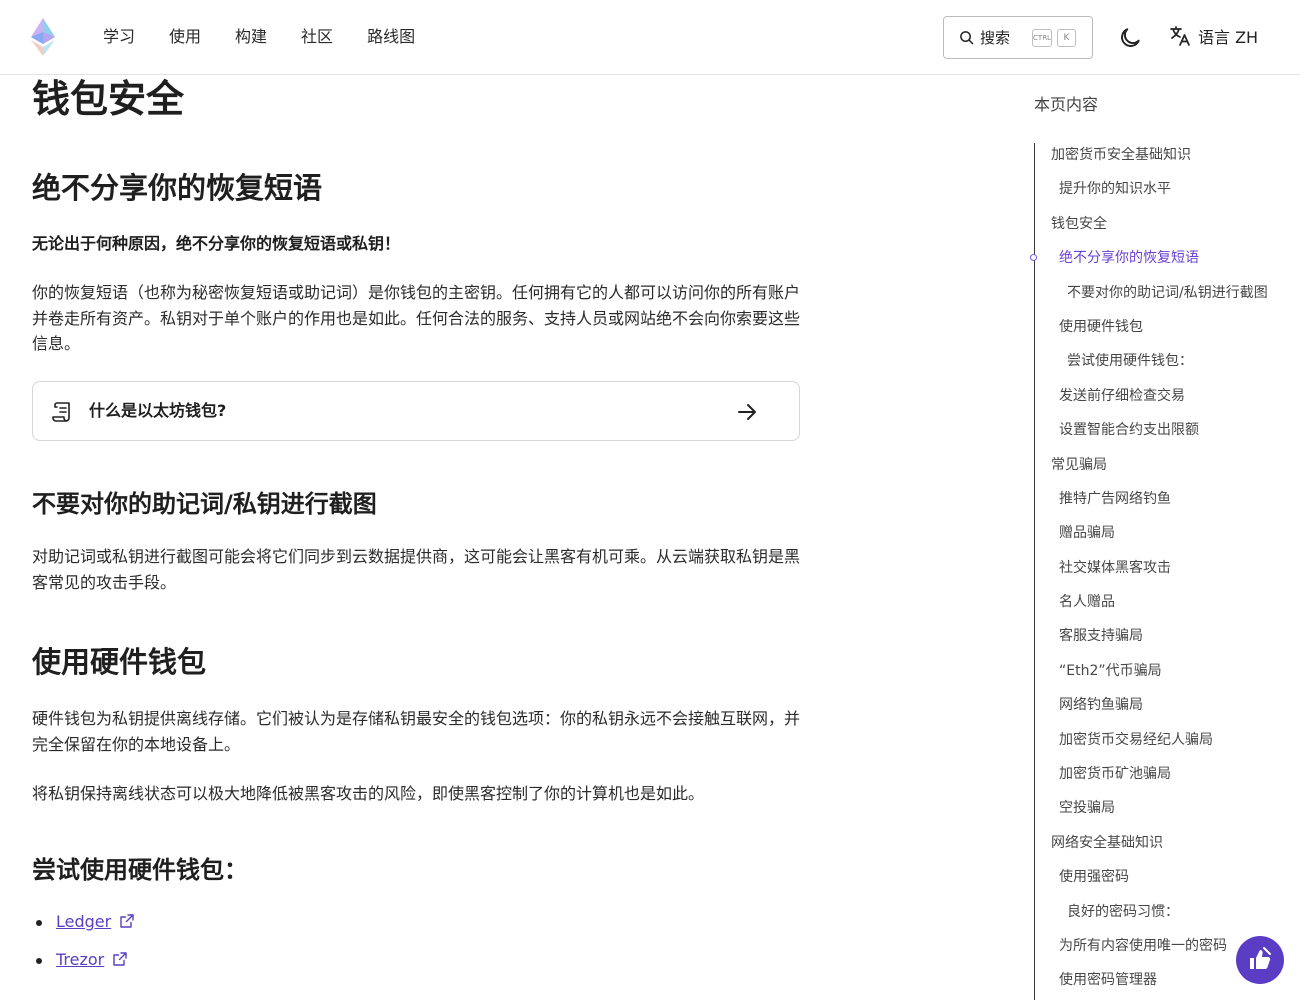 Image resolution: width=1300 pixels, height=1003 pixels. What do you see at coordinates (158, 410) in the screenshot?
I see `card-label: 什么是以太坊钱包?` at bounding box center [158, 410].